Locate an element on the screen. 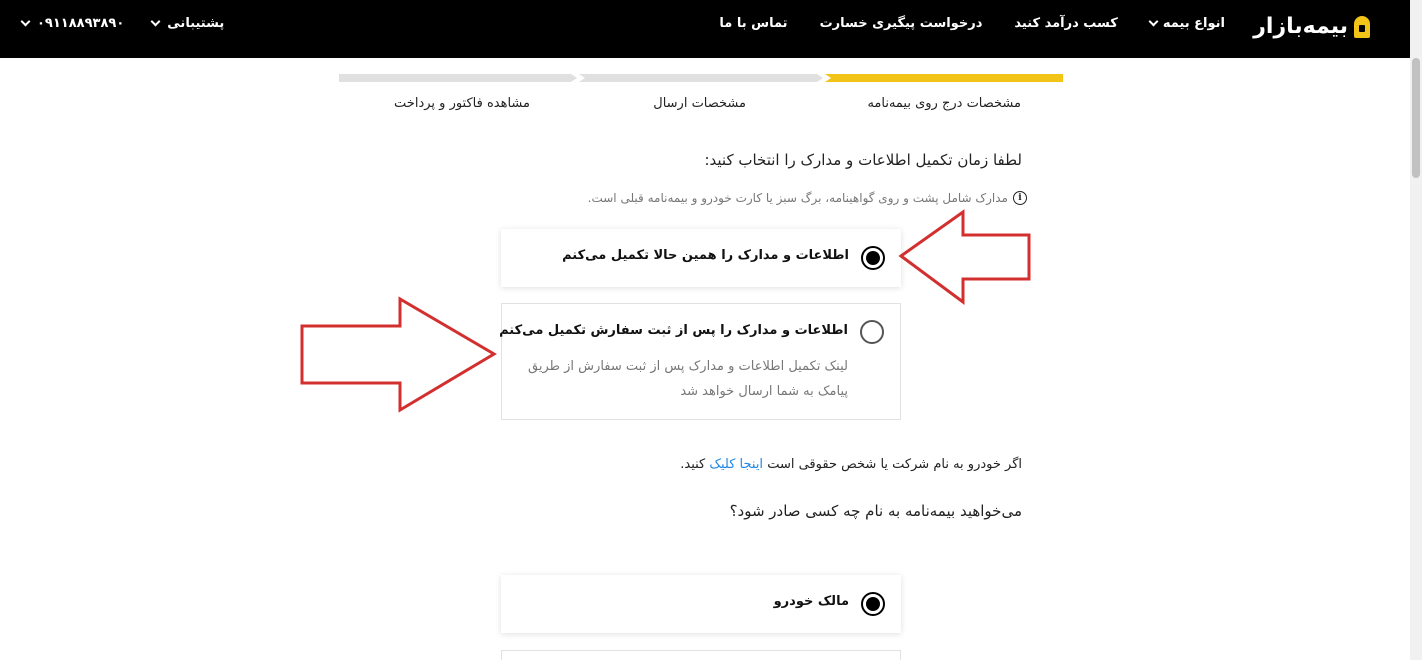  phone-number: ۰۹۱۱۸۸۹۳۸۹۰ is located at coordinates (81, 23).